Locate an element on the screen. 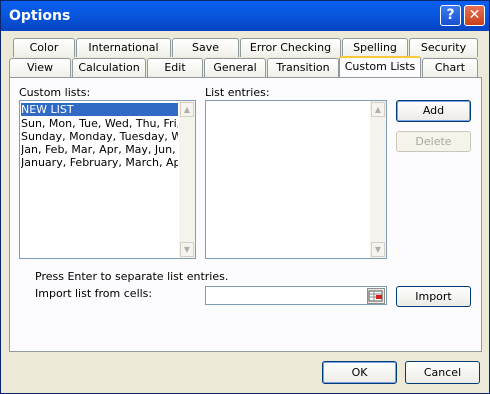 This screenshot has width=490, height=394. close-button: ✕ is located at coordinates (474, 15).